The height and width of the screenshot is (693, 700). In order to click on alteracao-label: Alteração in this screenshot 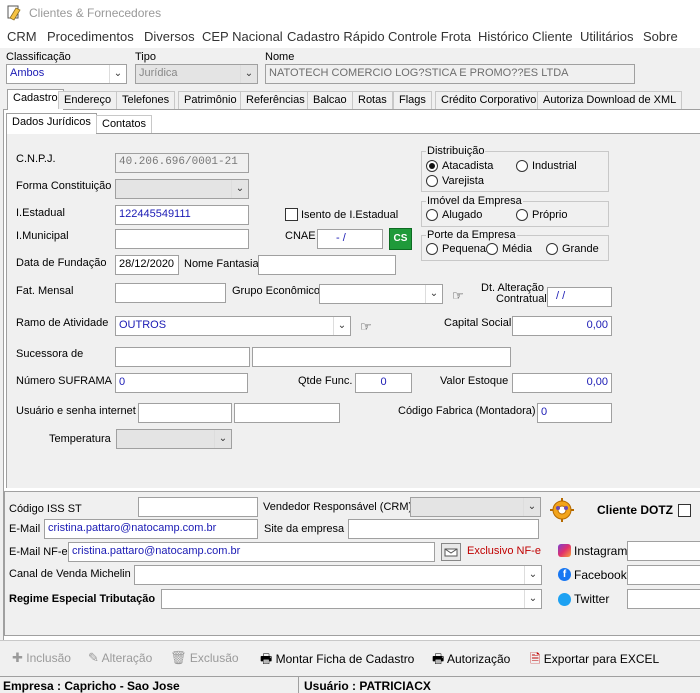, I will do `click(127, 658)`.